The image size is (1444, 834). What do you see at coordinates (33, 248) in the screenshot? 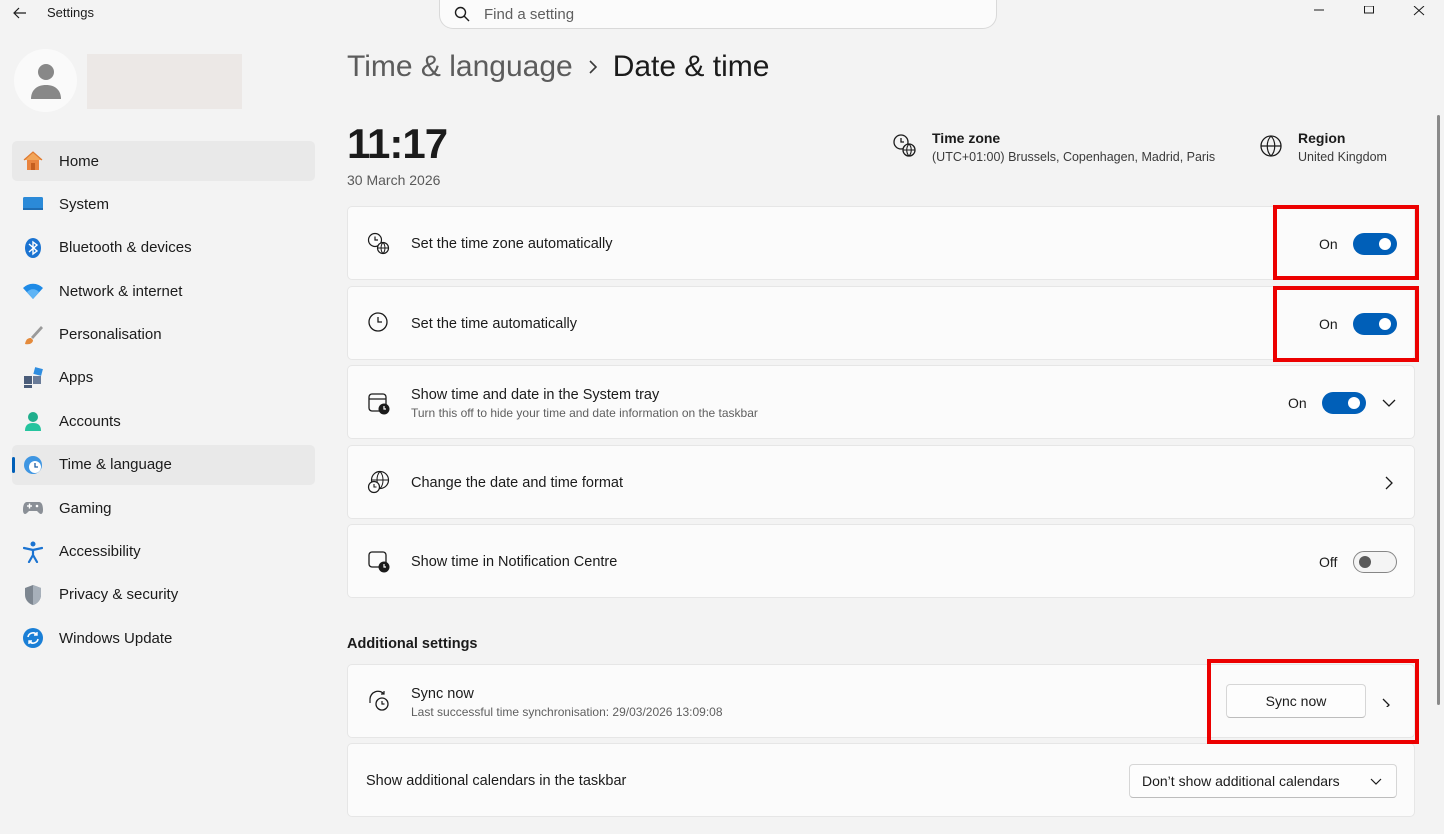
I see `bluetooth-icon` at bounding box center [33, 248].